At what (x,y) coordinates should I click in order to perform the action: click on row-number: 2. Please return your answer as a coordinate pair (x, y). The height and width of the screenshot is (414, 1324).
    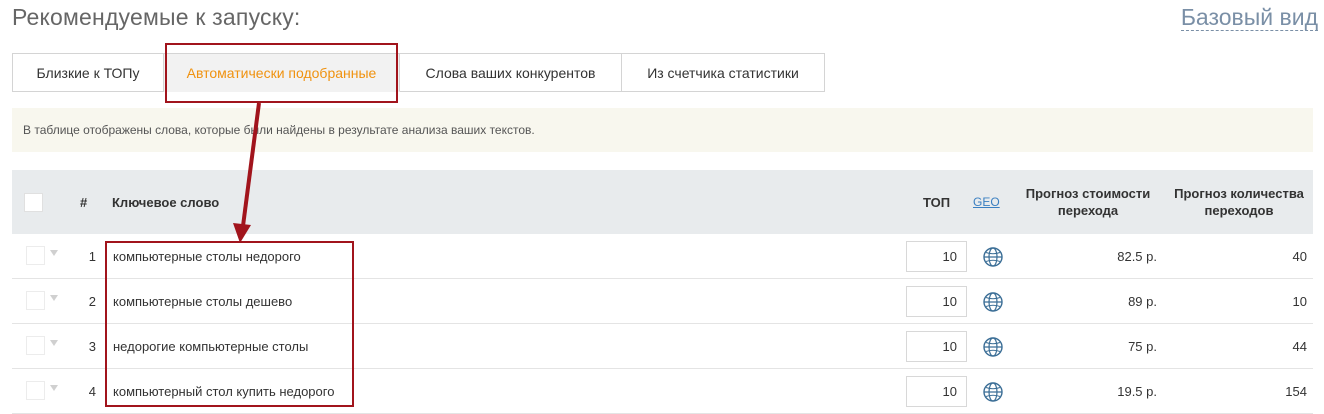
    Looking at the image, I should click on (92, 301).